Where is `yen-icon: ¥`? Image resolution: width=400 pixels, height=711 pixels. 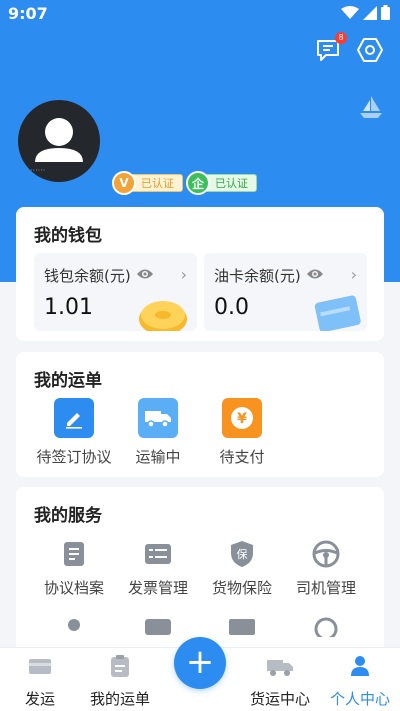 yen-icon: ¥ is located at coordinates (242, 418).